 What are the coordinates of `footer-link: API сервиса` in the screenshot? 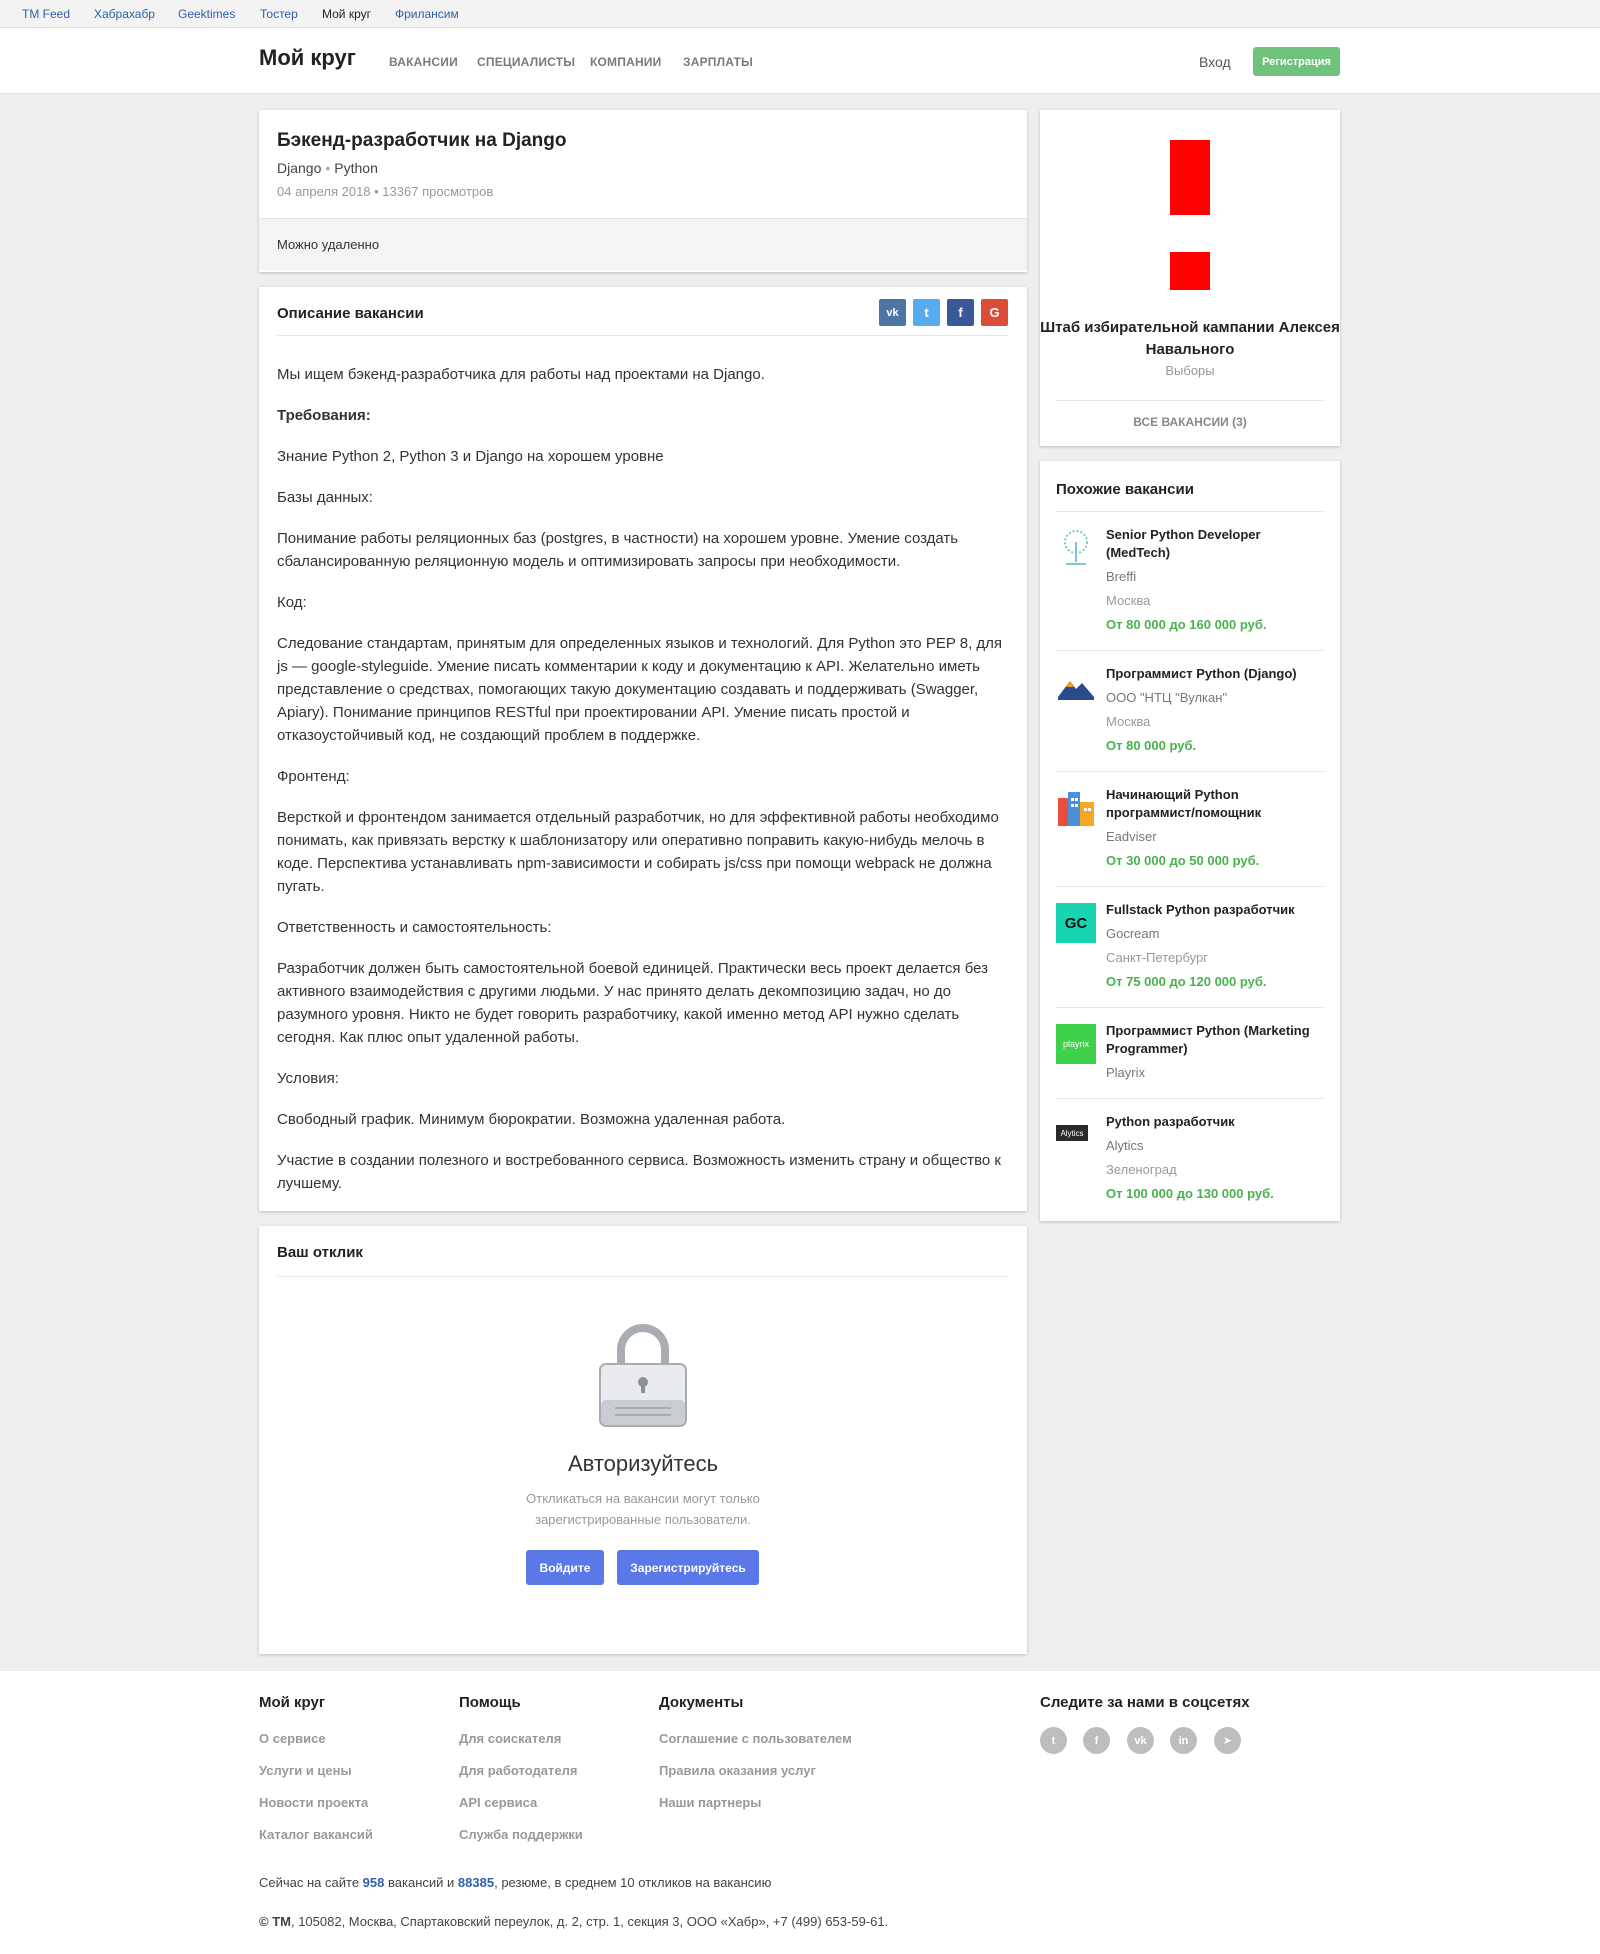 It's located at (498, 1802).